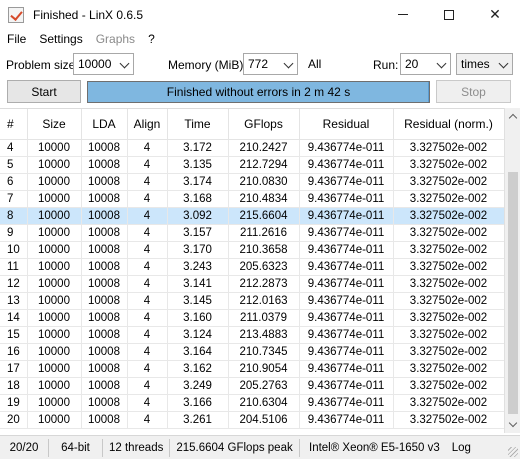  I want to click on column-header: LDA, so click(104, 124).